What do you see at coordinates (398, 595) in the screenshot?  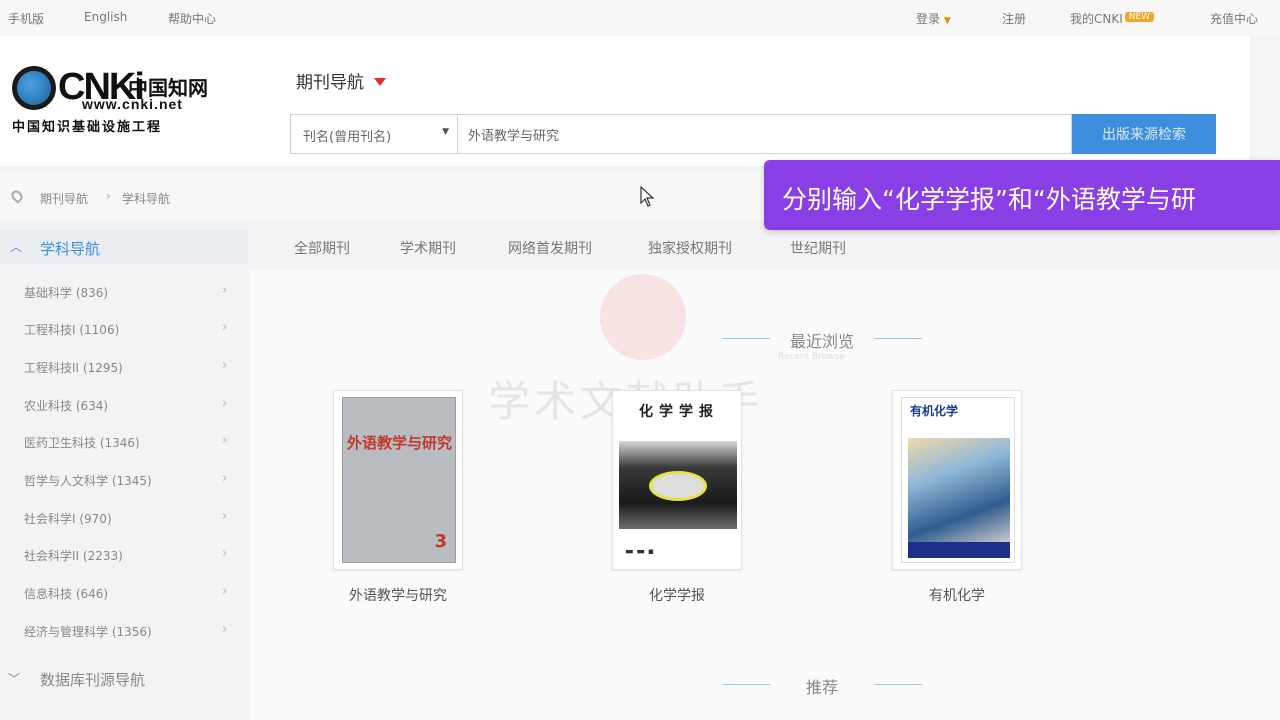 I see `journal-title: 外语教学与研究` at bounding box center [398, 595].